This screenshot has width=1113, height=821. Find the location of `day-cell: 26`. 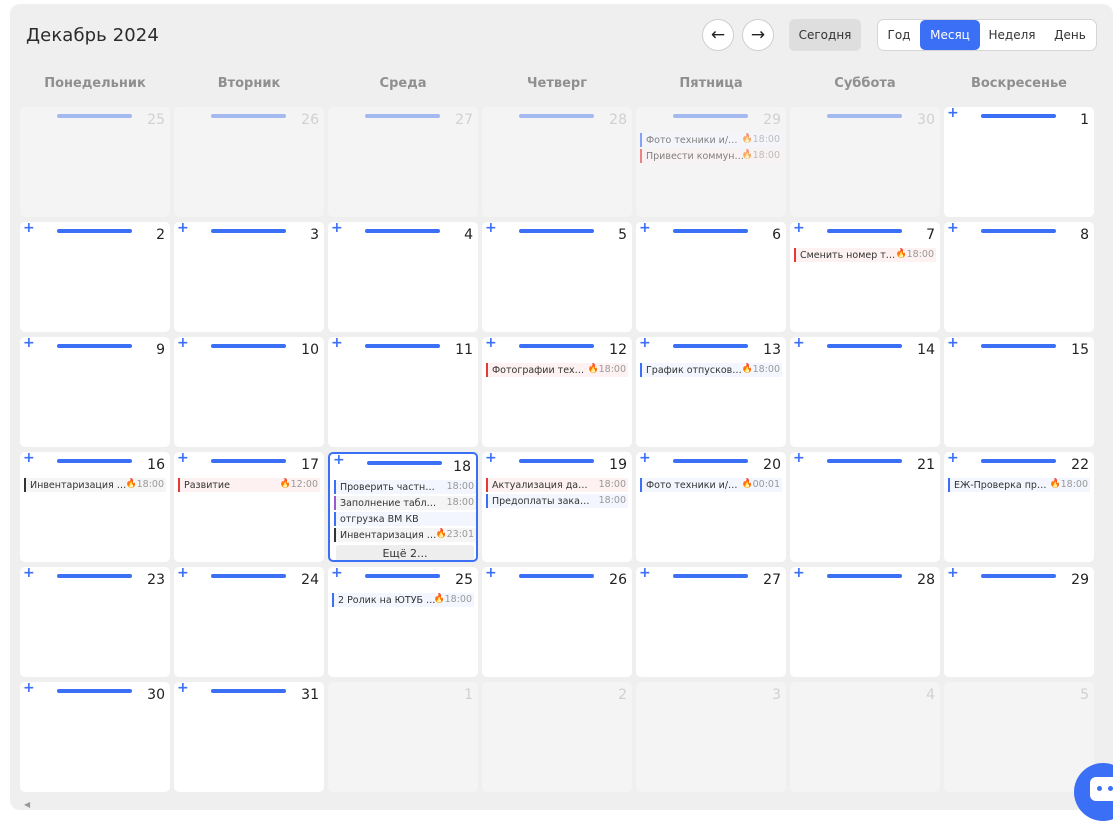

day-cell: 26 is located at coordinates (249, 162).